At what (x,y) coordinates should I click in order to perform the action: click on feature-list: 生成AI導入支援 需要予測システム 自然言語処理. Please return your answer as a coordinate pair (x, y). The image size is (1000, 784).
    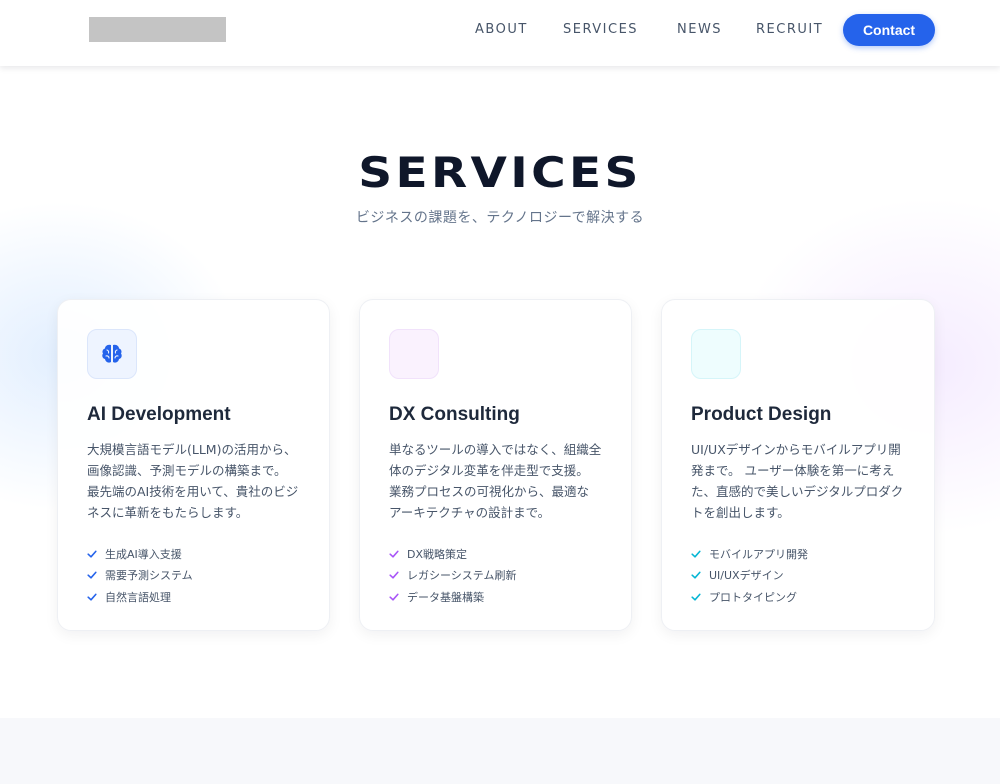
    Looking at the image, I should click on (140, 575).